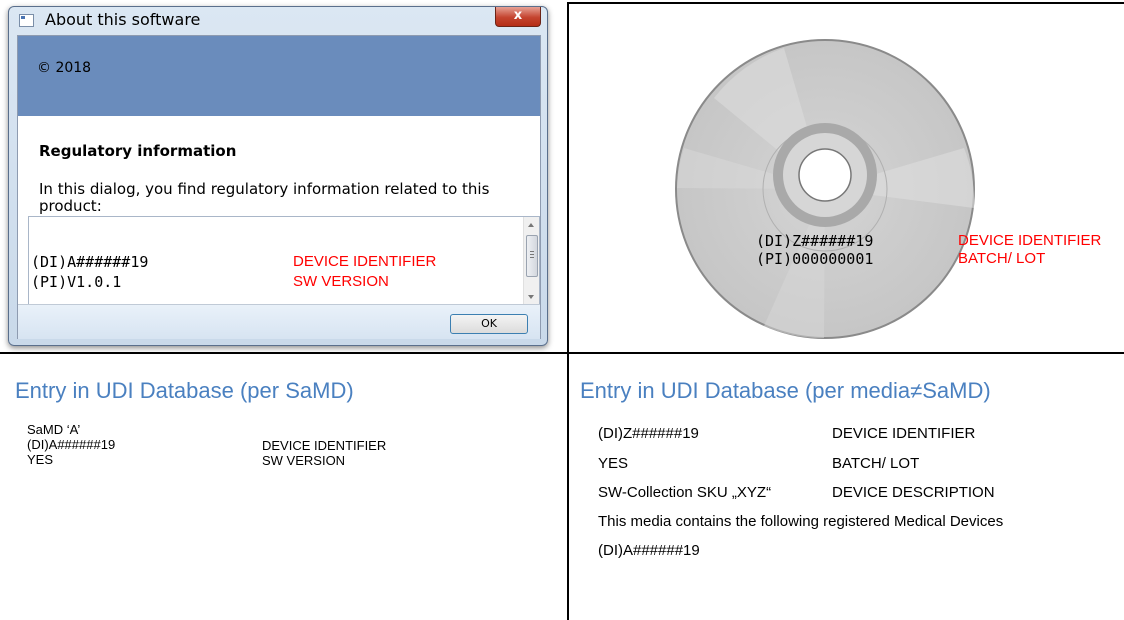  Describe the element at coordinates (123, 19) in the screenshot. I see `dialog-title: About this software` at that location.